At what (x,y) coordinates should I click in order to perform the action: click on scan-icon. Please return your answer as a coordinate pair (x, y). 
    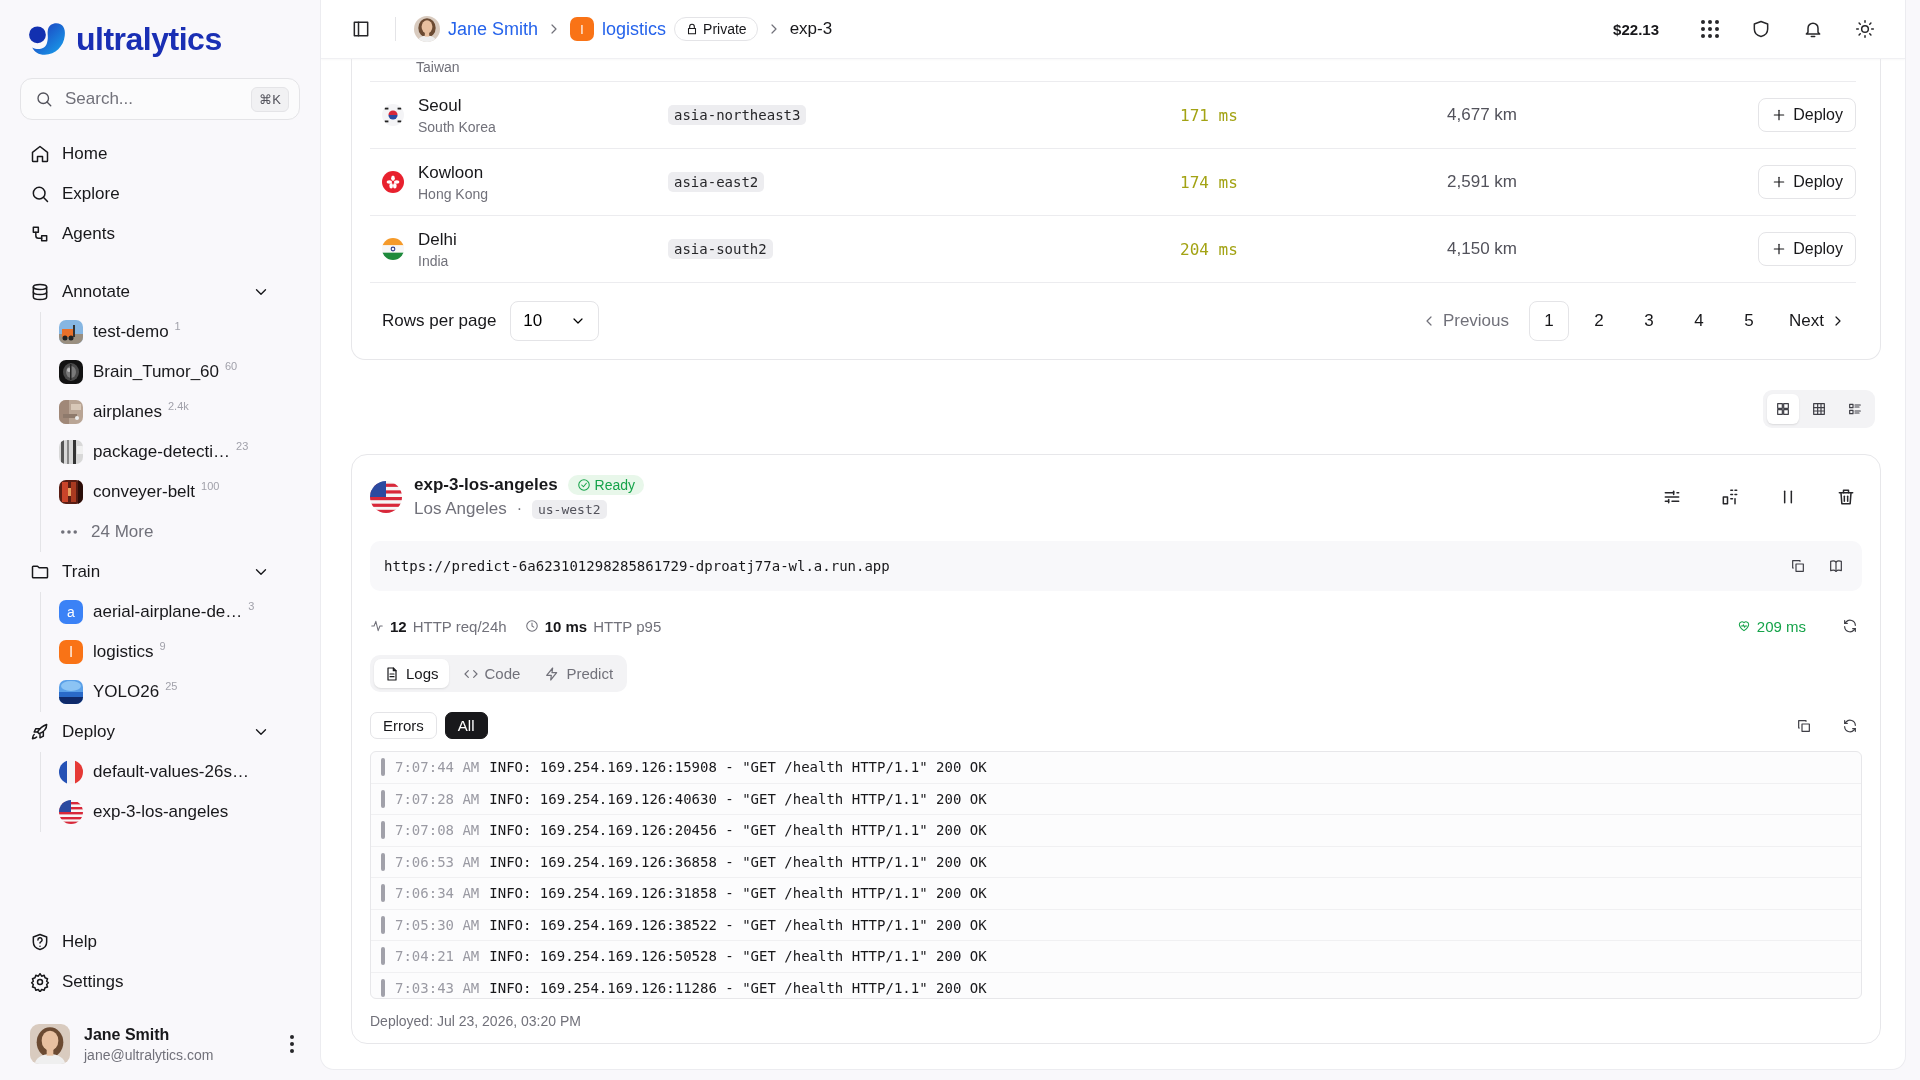
    Looking at the image, I should click on (1730, 497).